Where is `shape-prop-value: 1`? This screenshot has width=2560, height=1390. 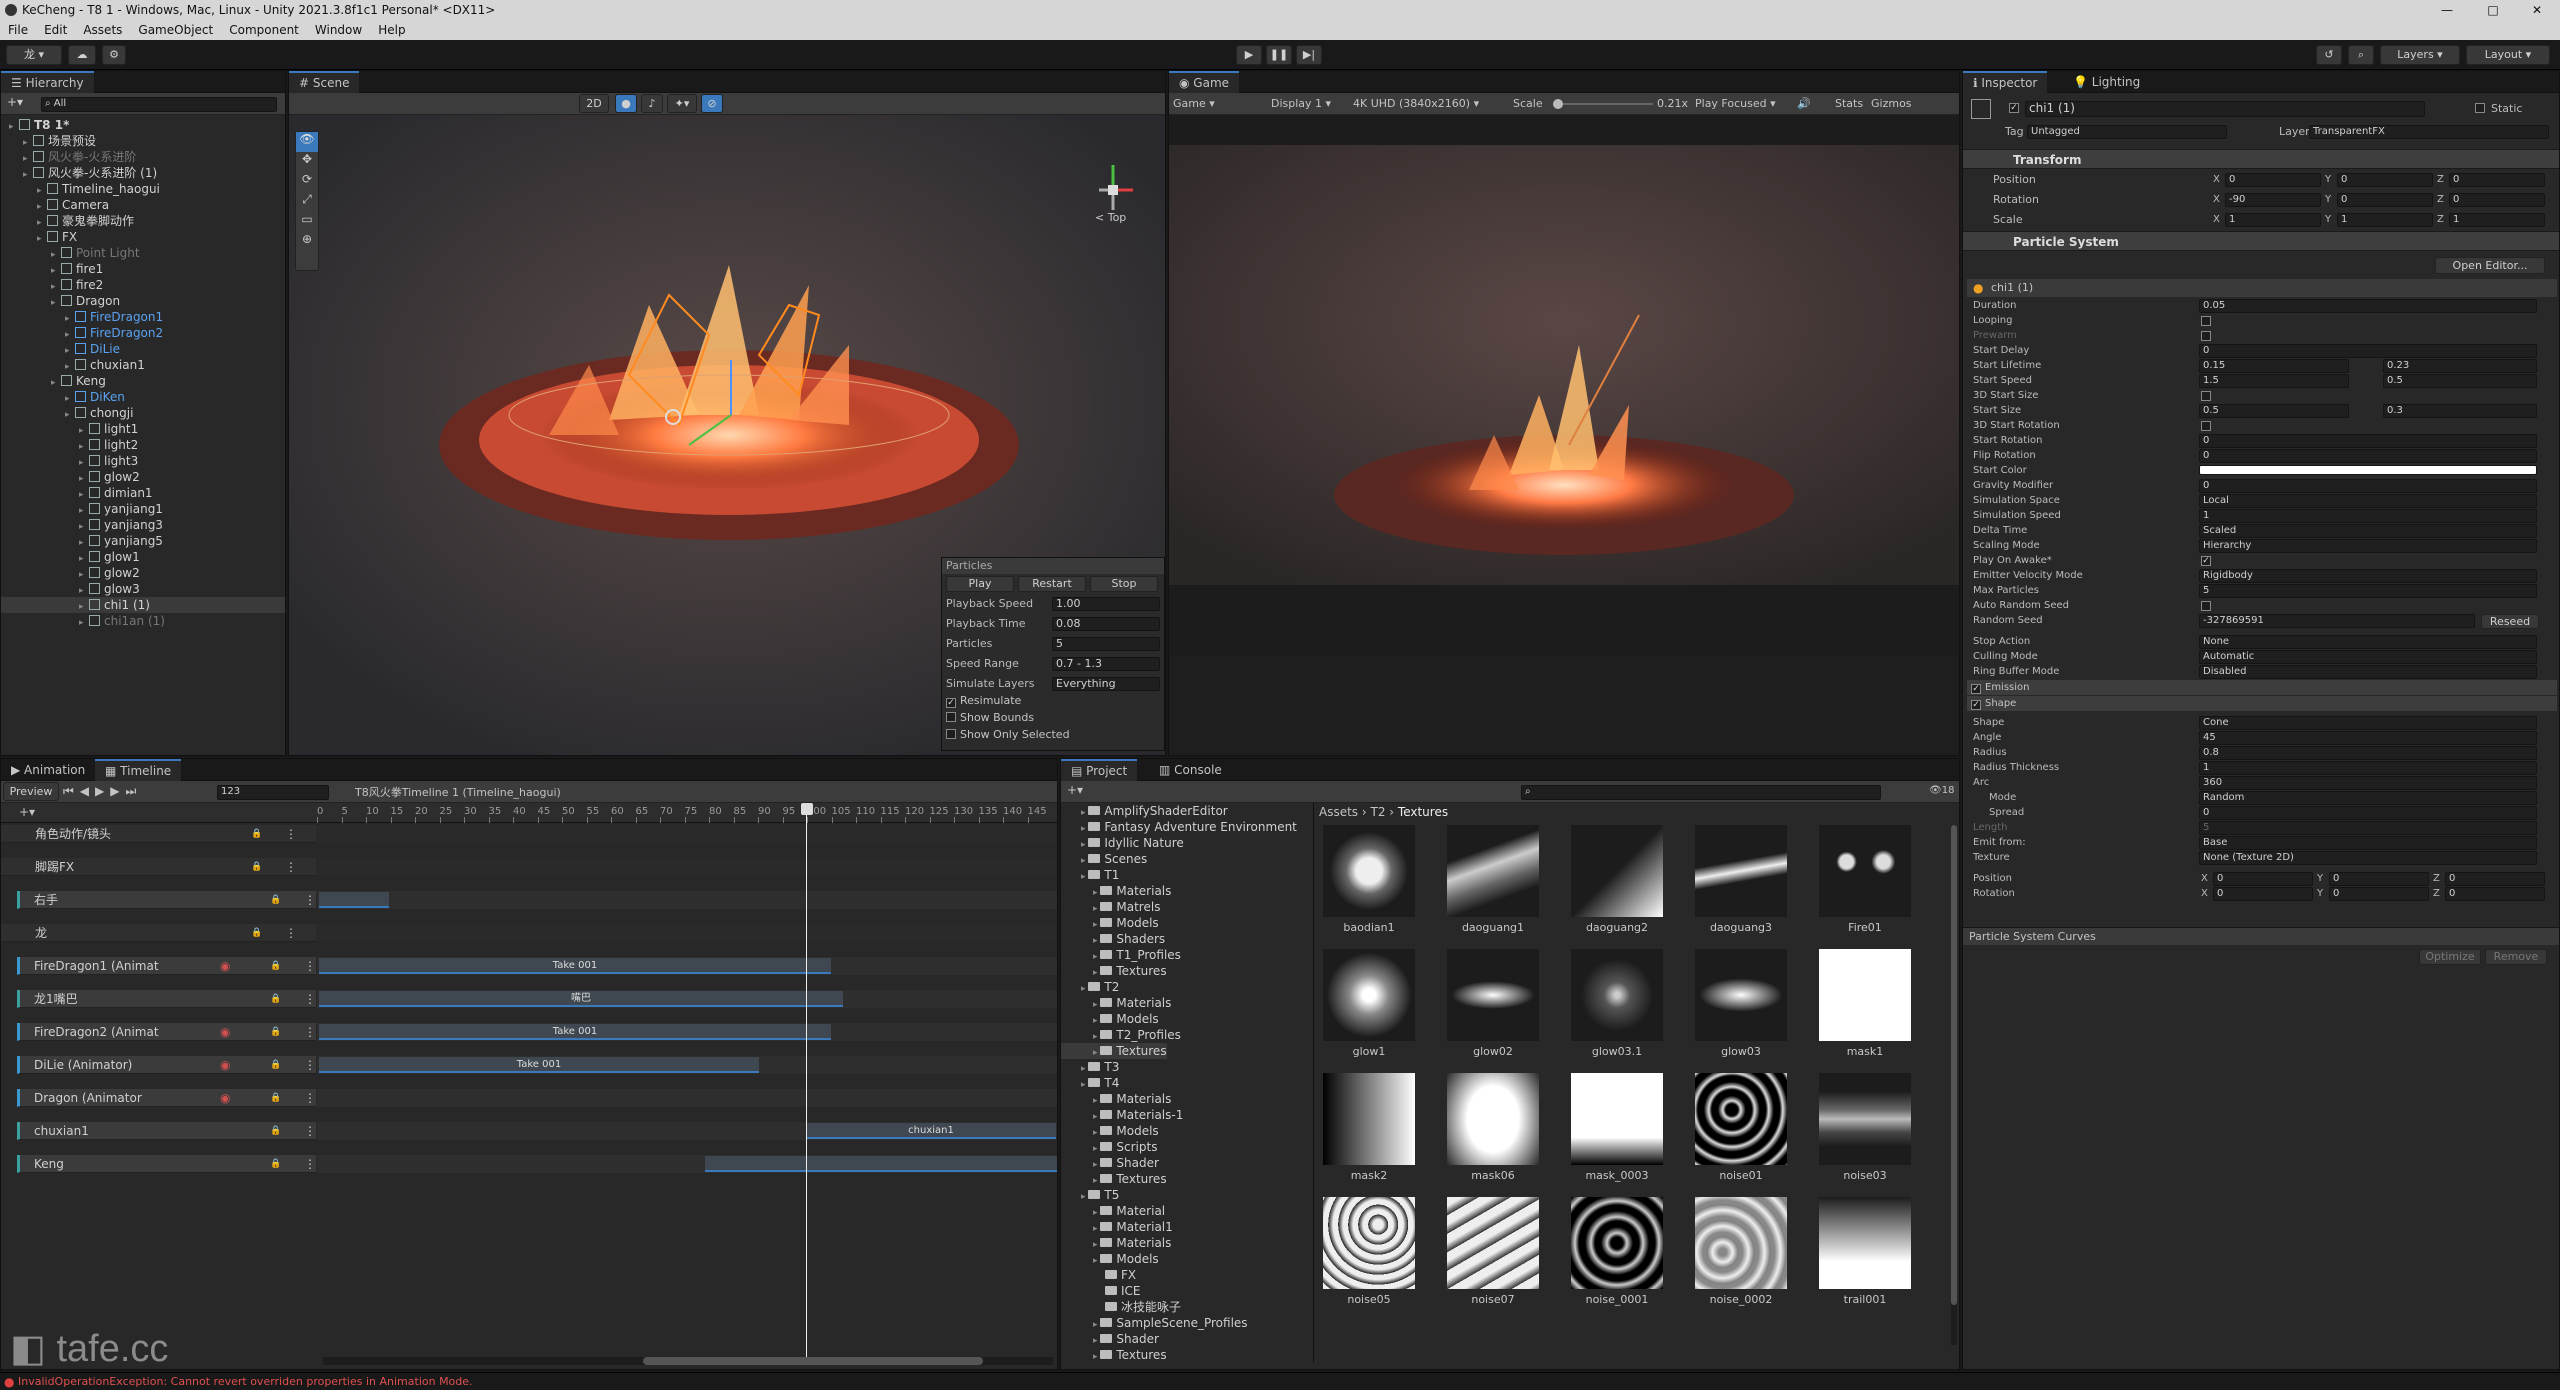 shape-prop-value: 1 is located at coordinates (2368, 768).